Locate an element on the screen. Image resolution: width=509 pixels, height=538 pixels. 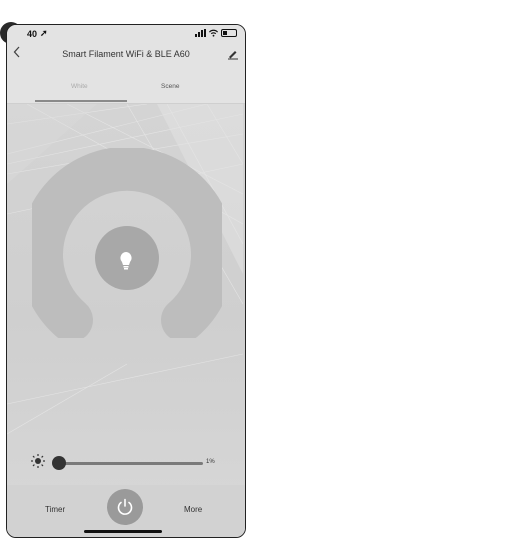
sun-icon is located at coordinates (38, 461).